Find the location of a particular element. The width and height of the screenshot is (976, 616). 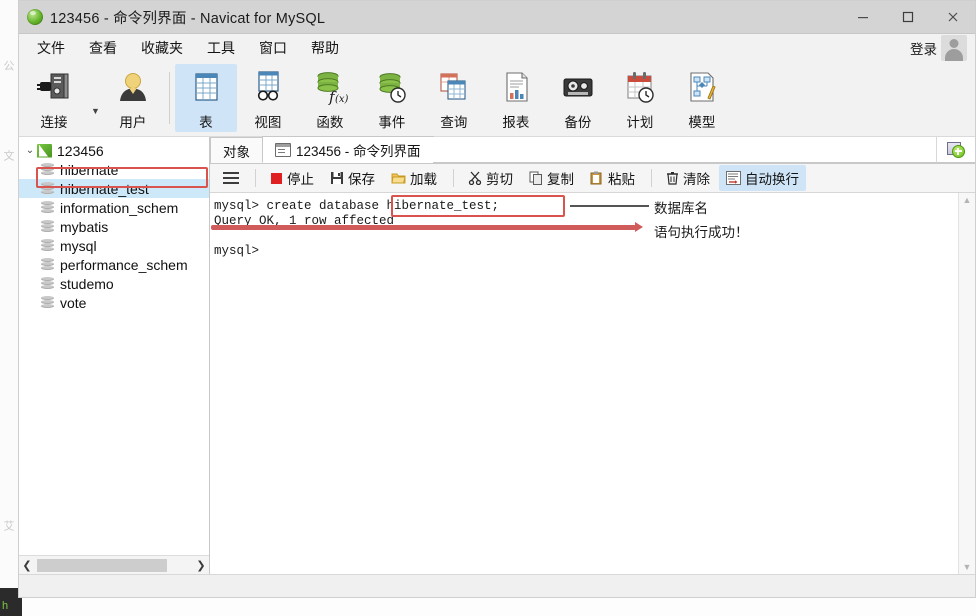

load-button: 加载 is located at coordinates (414, 178).